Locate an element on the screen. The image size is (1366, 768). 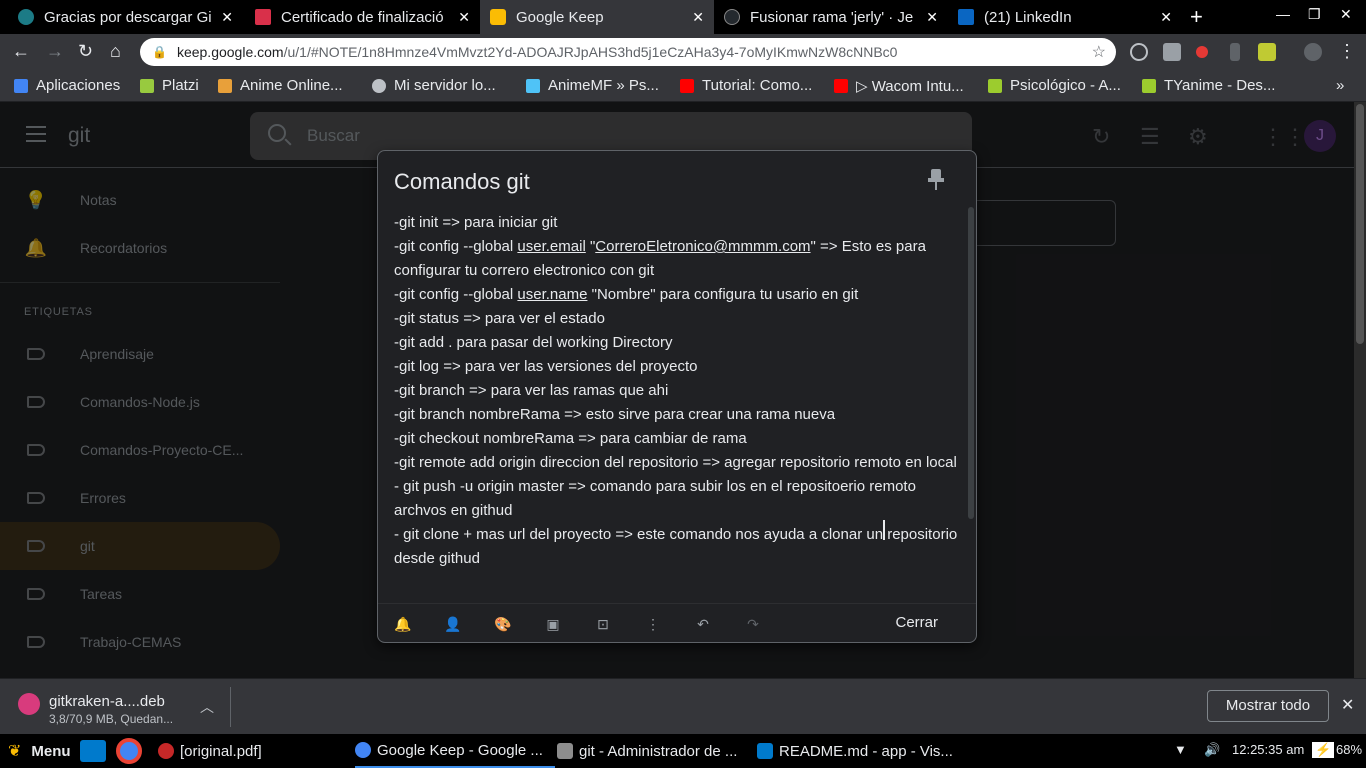
show-all-downloads-button: Mostrar todo is located at coordinates (1268, 706).